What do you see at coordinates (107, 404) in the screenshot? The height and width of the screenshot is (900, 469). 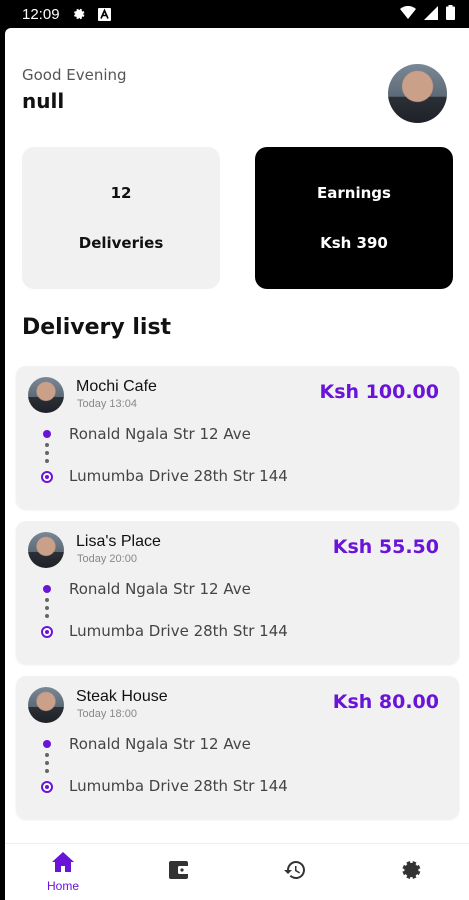 I see `delivery-time: Today 13:04` at bounding box center [107, 404].